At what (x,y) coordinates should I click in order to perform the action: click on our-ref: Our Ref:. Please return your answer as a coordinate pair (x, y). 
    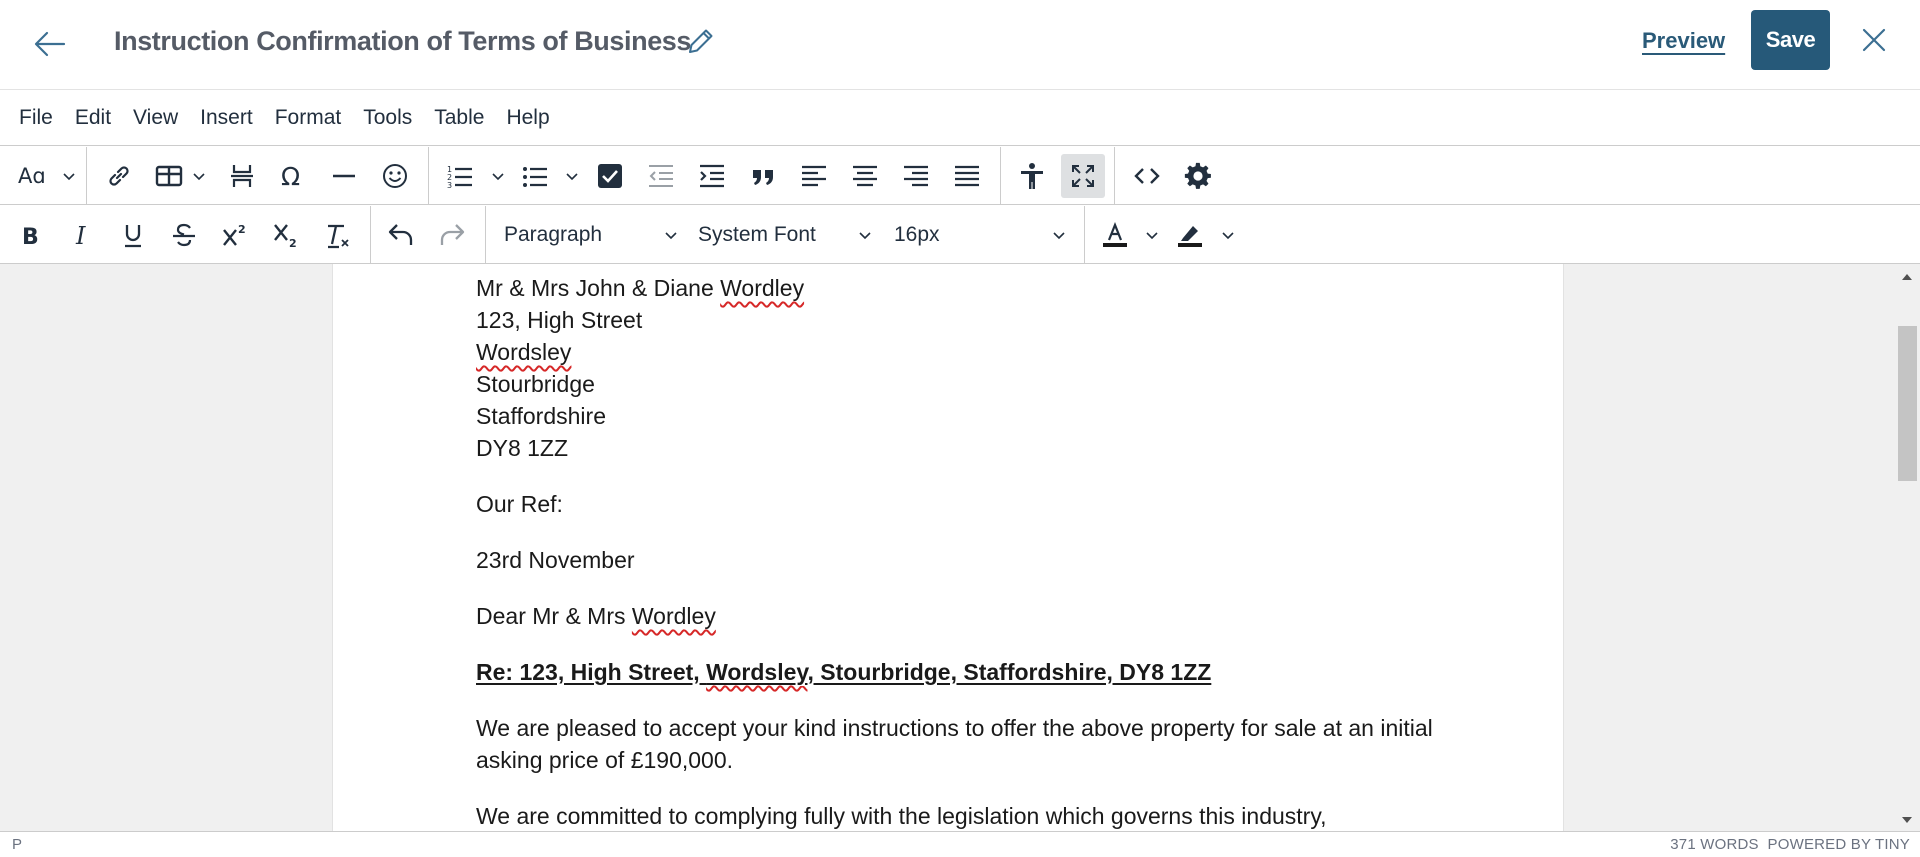
    Looking at the image, I should click on (519, 504).